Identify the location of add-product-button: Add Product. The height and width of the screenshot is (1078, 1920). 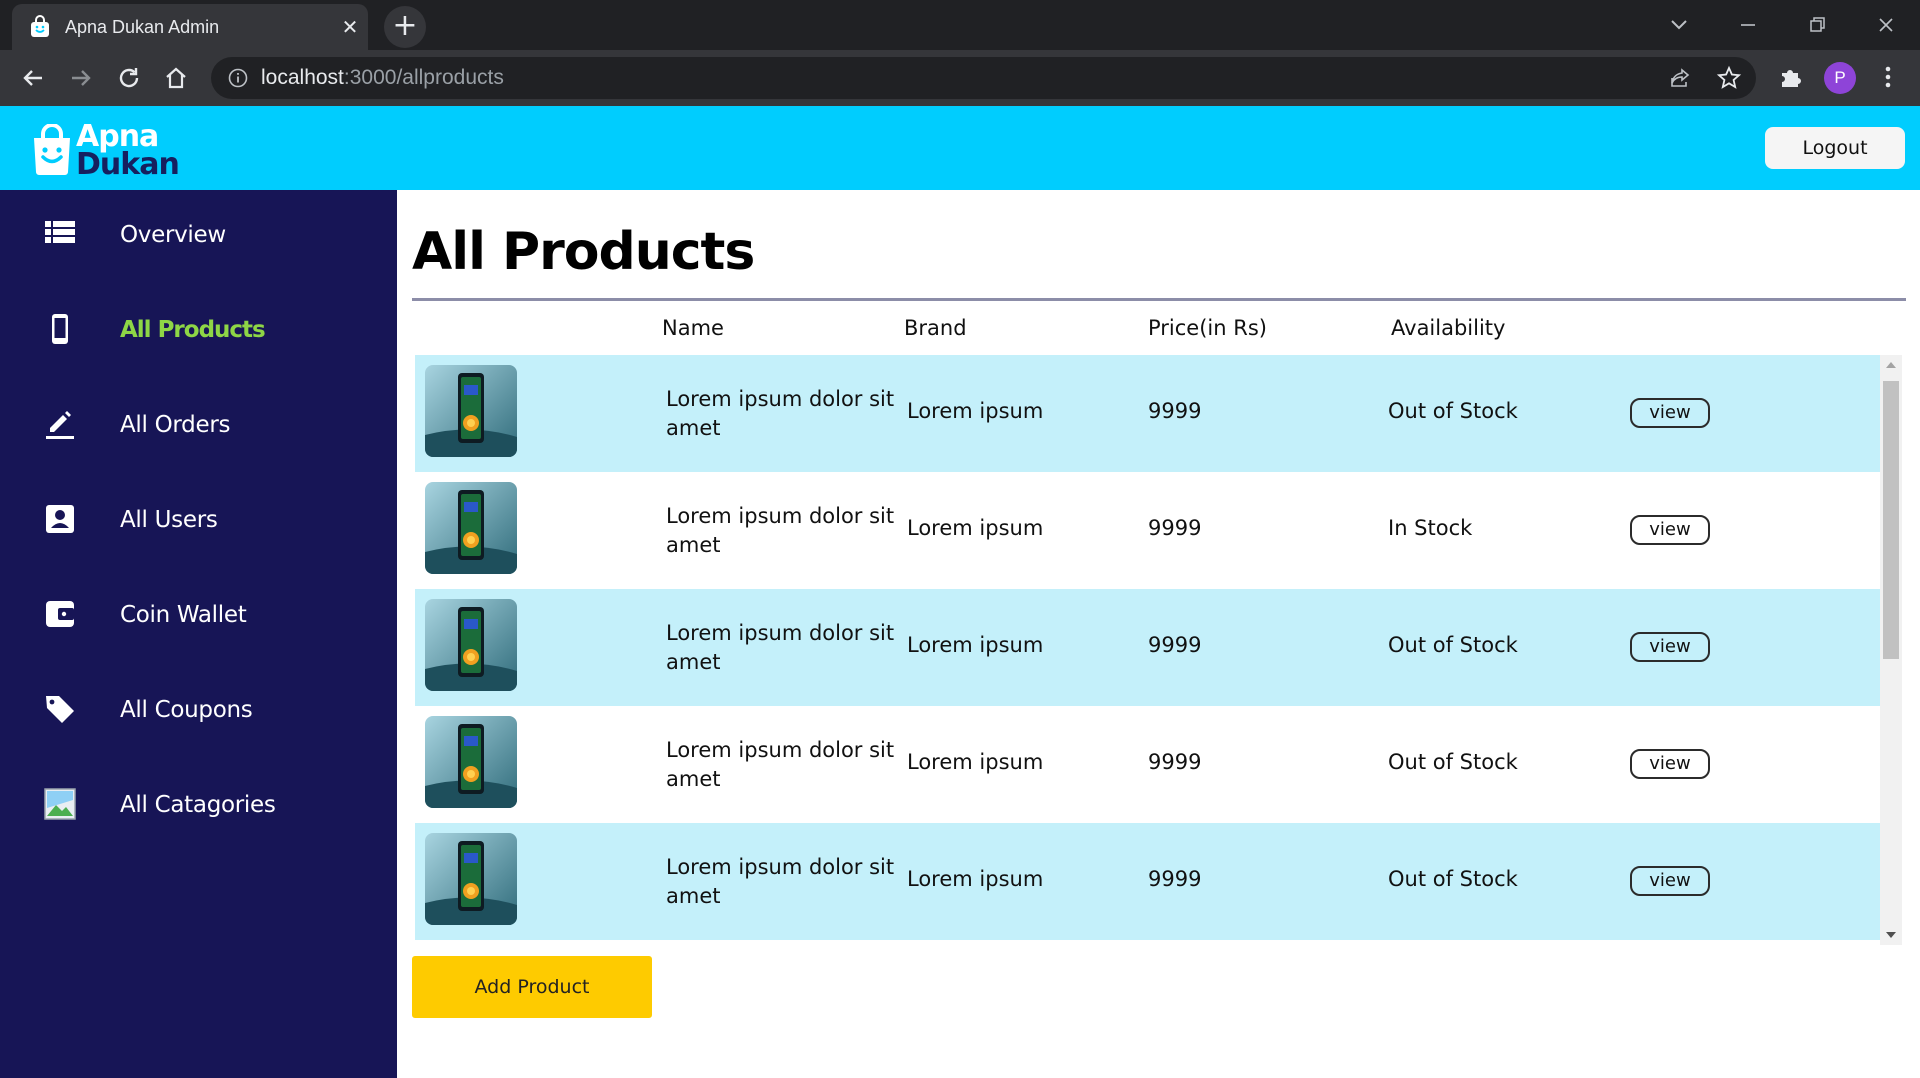
(532, 987).